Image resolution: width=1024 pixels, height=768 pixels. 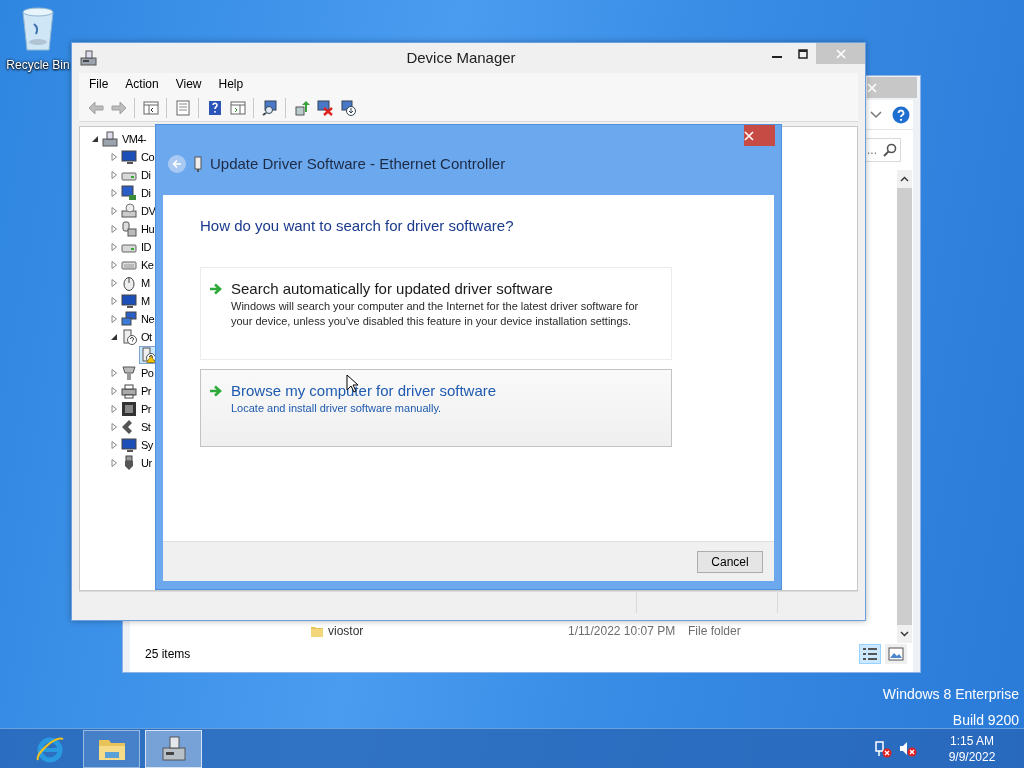 What do you see at coordinates (714, 631) in the screenshot?
I see `file-type: File folder` at bounding box center [714, 631].